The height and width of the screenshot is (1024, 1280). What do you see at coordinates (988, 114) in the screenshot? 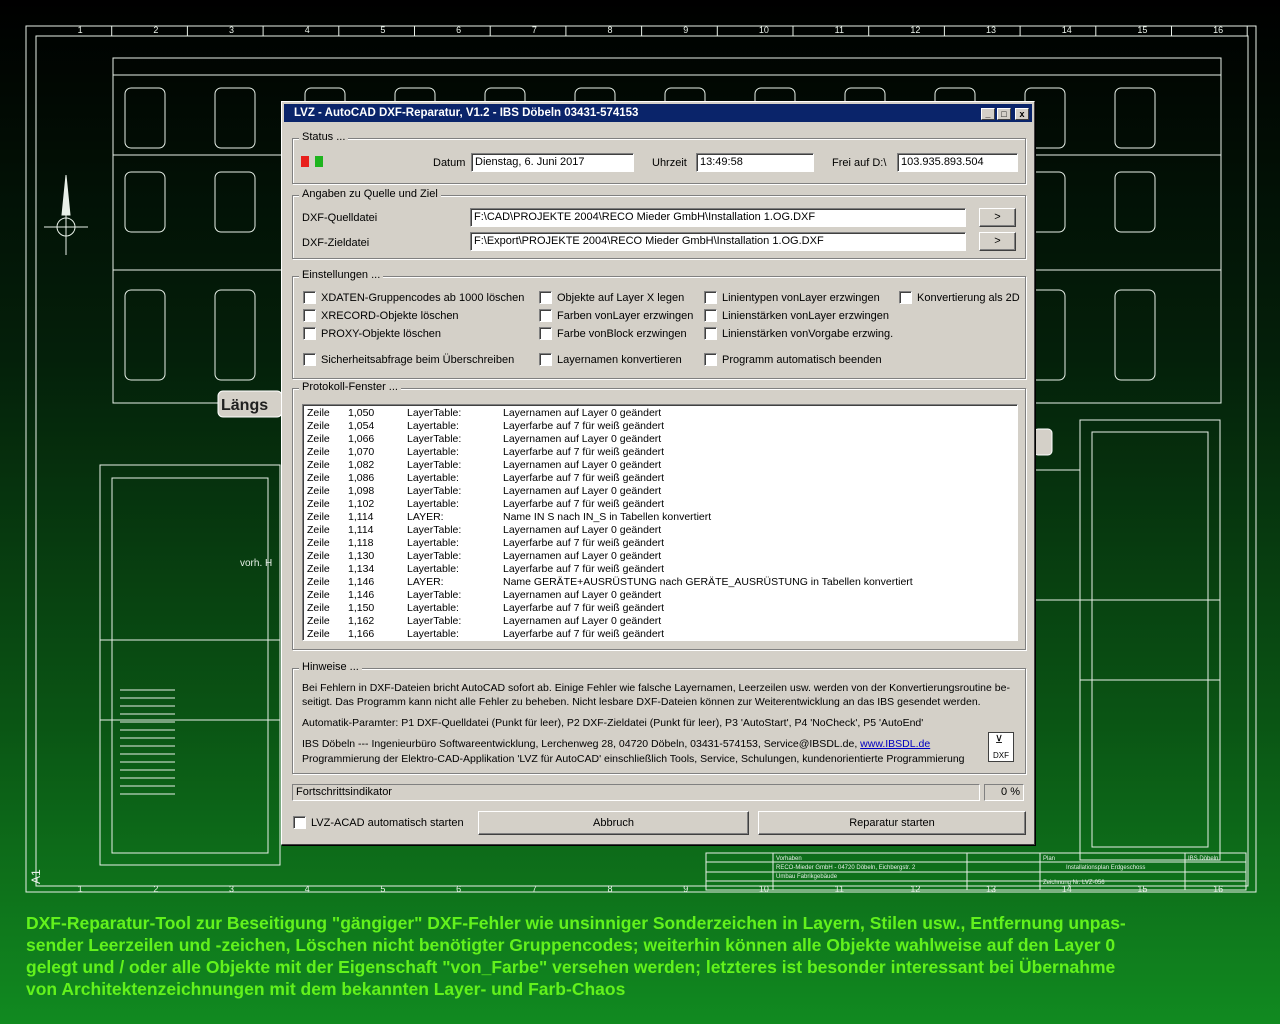
I see `minimize-button: _` at bounding box center [988, 114].